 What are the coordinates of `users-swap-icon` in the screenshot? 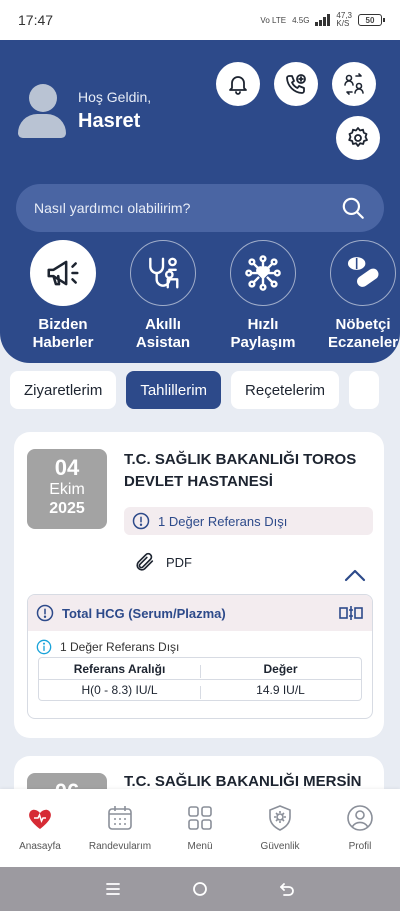 It's located at (354, 84).